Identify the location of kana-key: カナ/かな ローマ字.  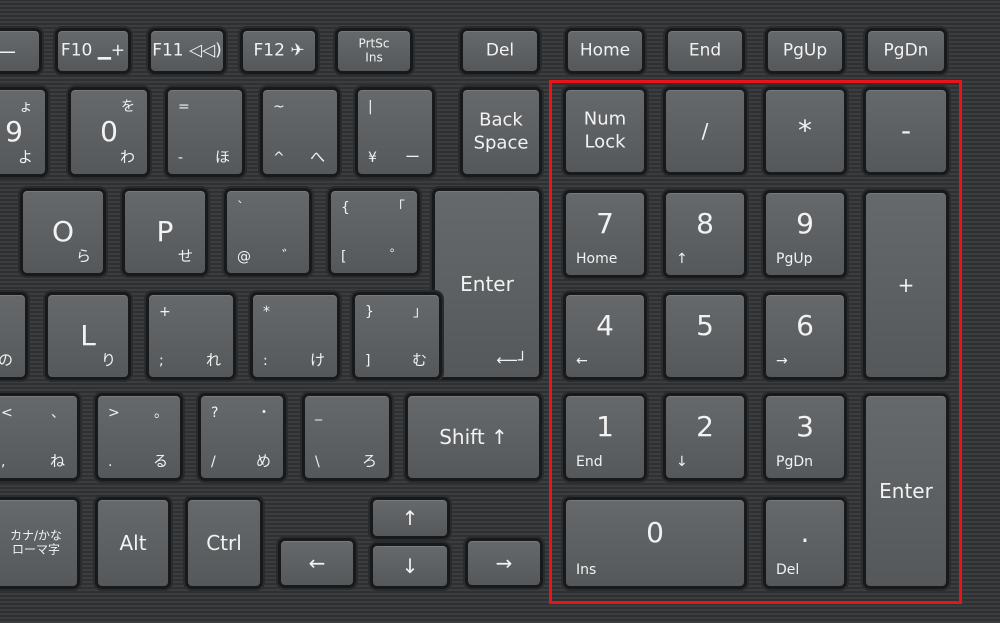
(40, 543).